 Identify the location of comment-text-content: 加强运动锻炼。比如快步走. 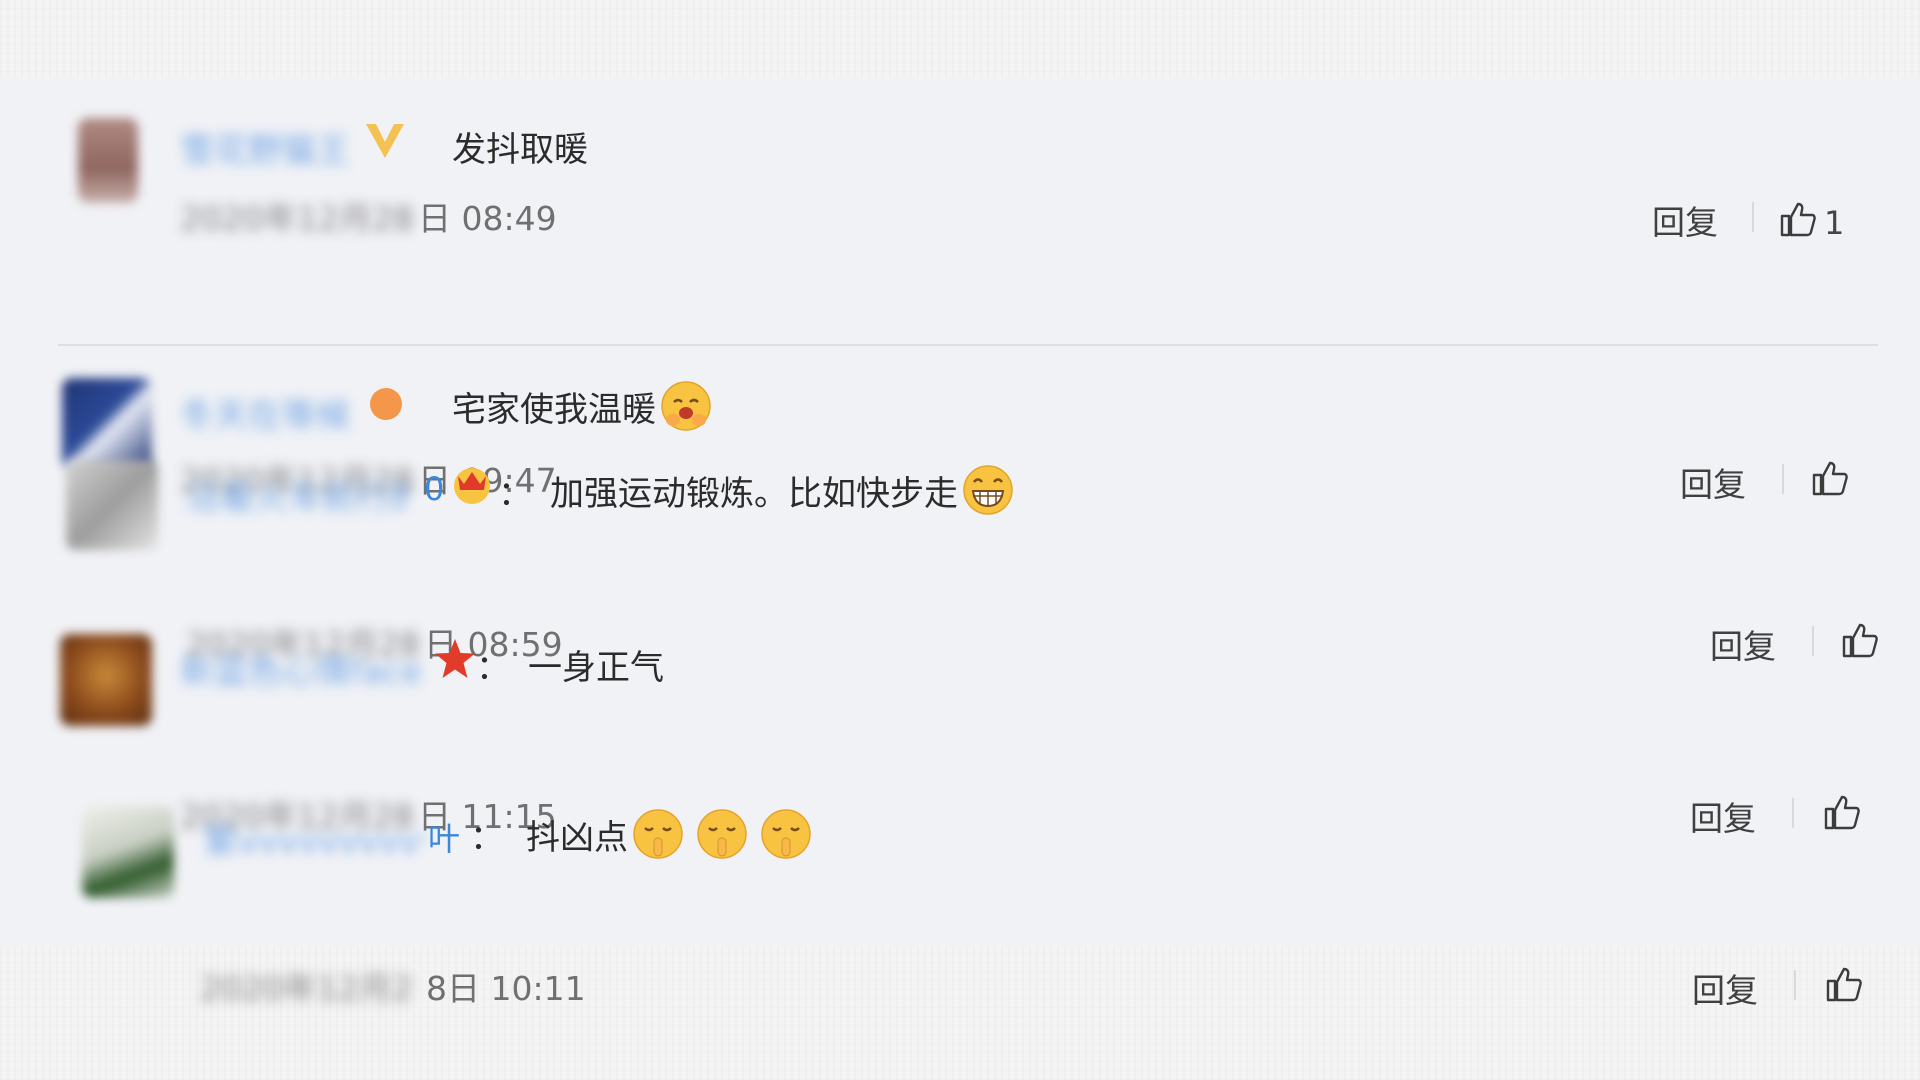
(754, 493).